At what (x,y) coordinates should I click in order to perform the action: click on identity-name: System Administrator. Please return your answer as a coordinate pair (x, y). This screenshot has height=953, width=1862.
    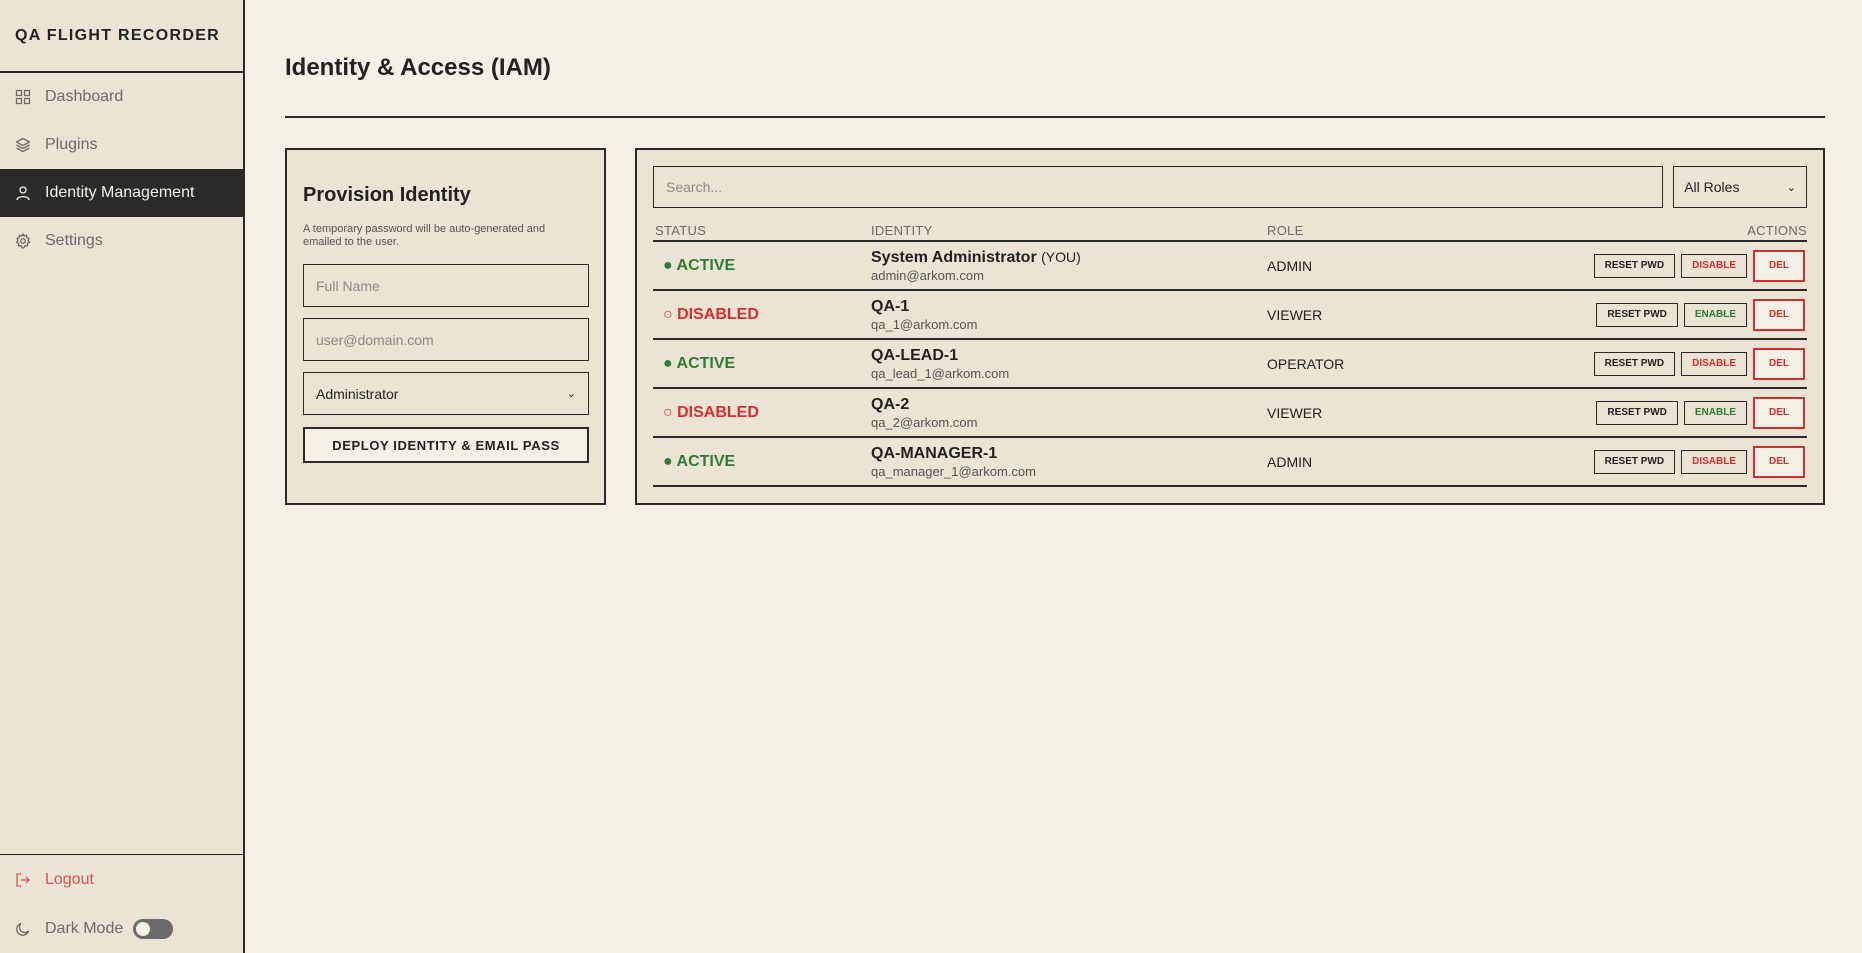
    Looking at the image, I should click on (954, 257).